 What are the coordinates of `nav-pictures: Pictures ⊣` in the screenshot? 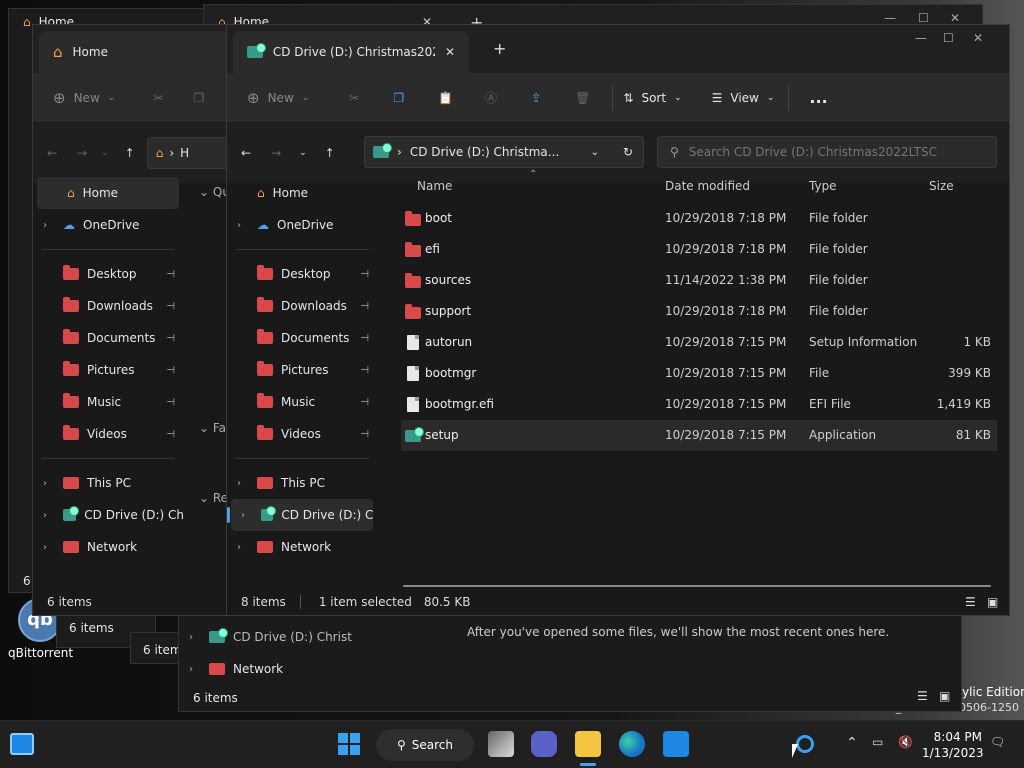 It's located at (302, 370).